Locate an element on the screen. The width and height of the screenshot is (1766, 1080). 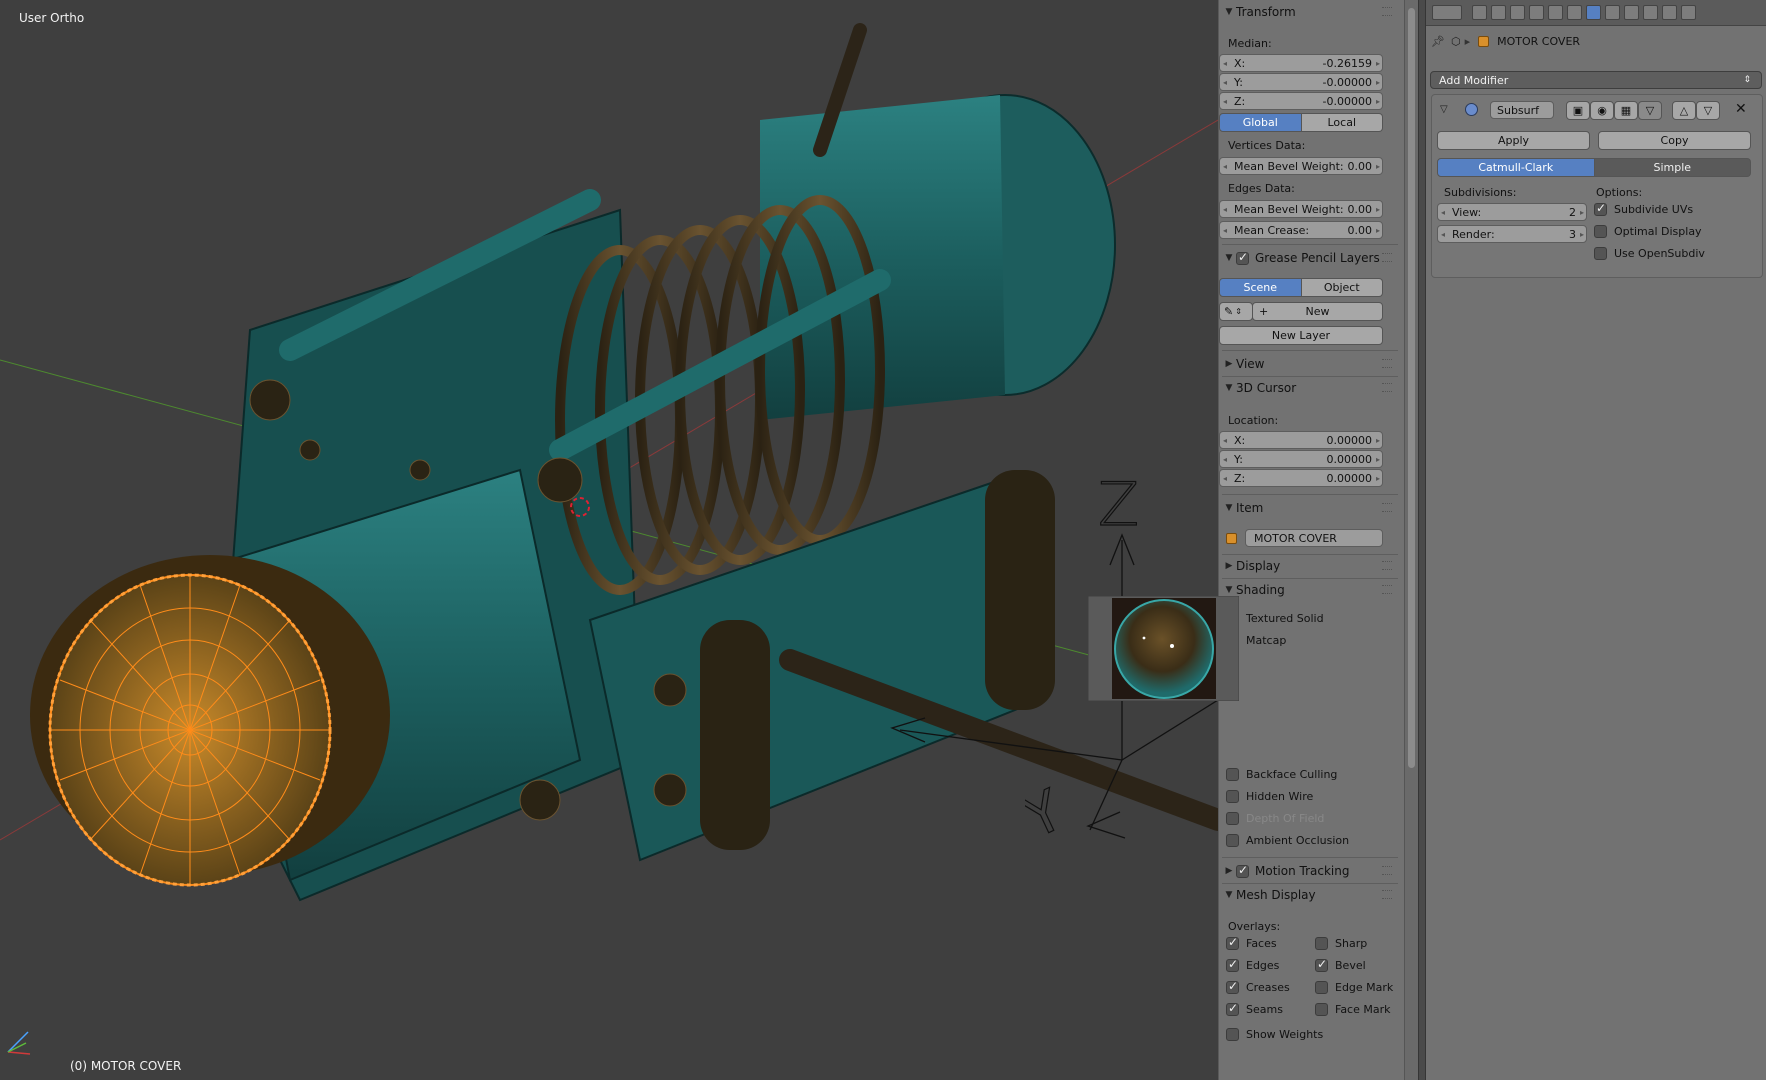
active-object-label: (0) MOTOR COVER is located at coordinates (126, 1066).